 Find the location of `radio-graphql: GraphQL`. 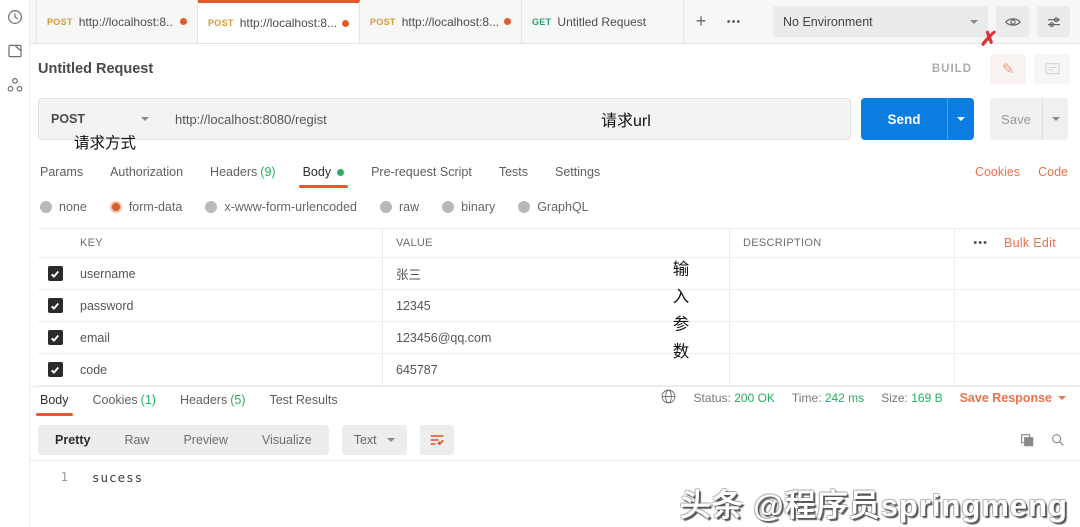

radio-graphql: GraphQL is located at coordinates (553, 207).